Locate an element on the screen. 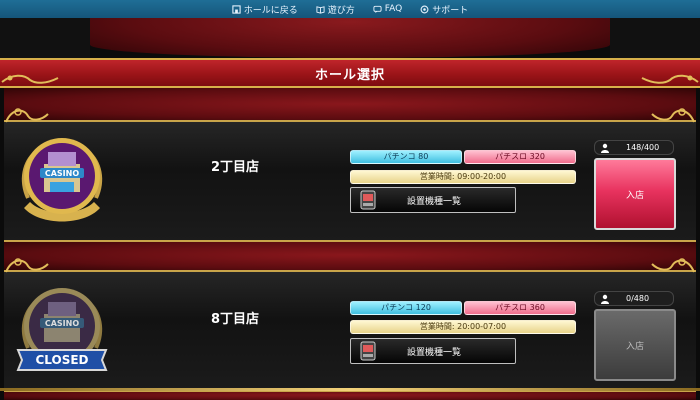  closed-casino-badge: CASINO CLOSED is located at coordinates (62, 330).